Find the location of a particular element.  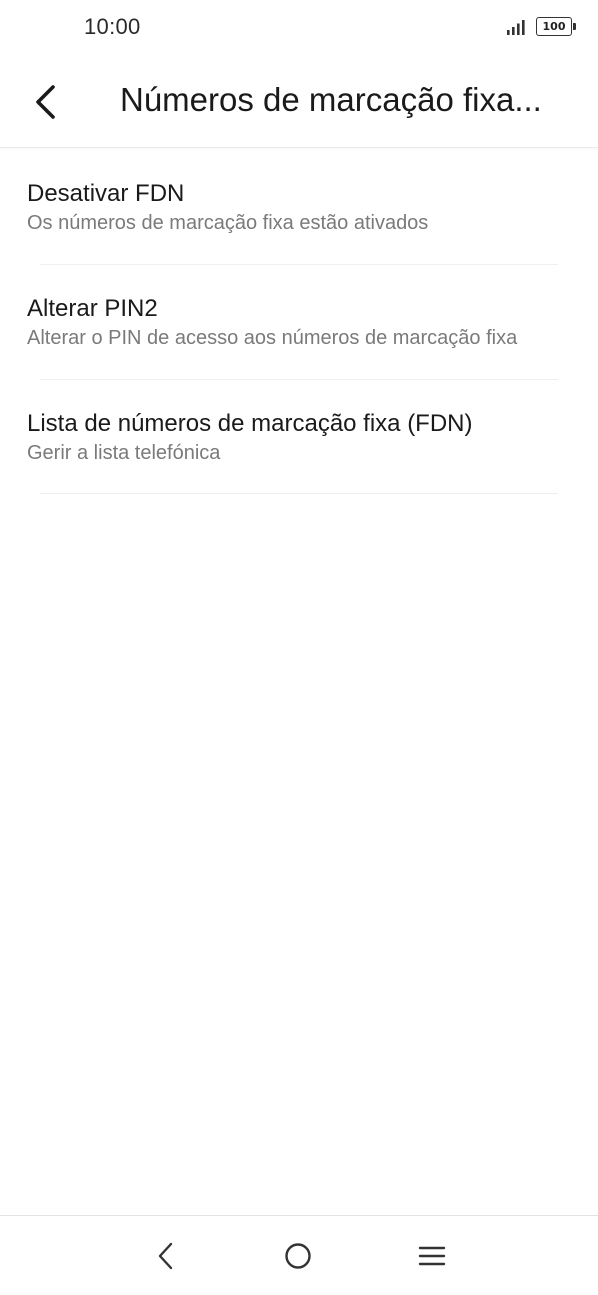

nav-back-button is located at coordinates (166, 1256).